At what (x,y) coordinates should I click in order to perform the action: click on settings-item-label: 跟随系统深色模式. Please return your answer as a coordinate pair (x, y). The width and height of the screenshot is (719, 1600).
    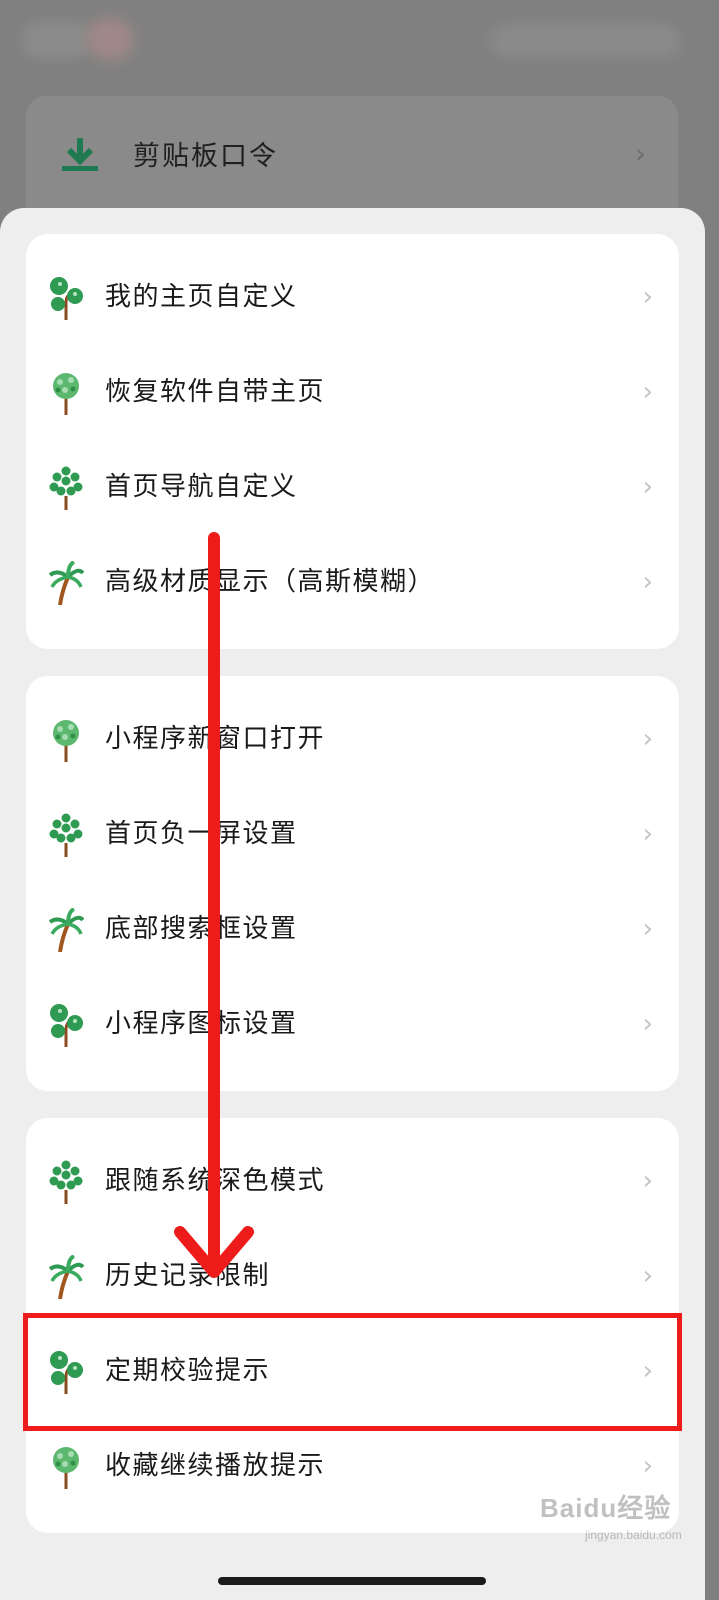
    Looking at the image, I should click on (215, 1181).